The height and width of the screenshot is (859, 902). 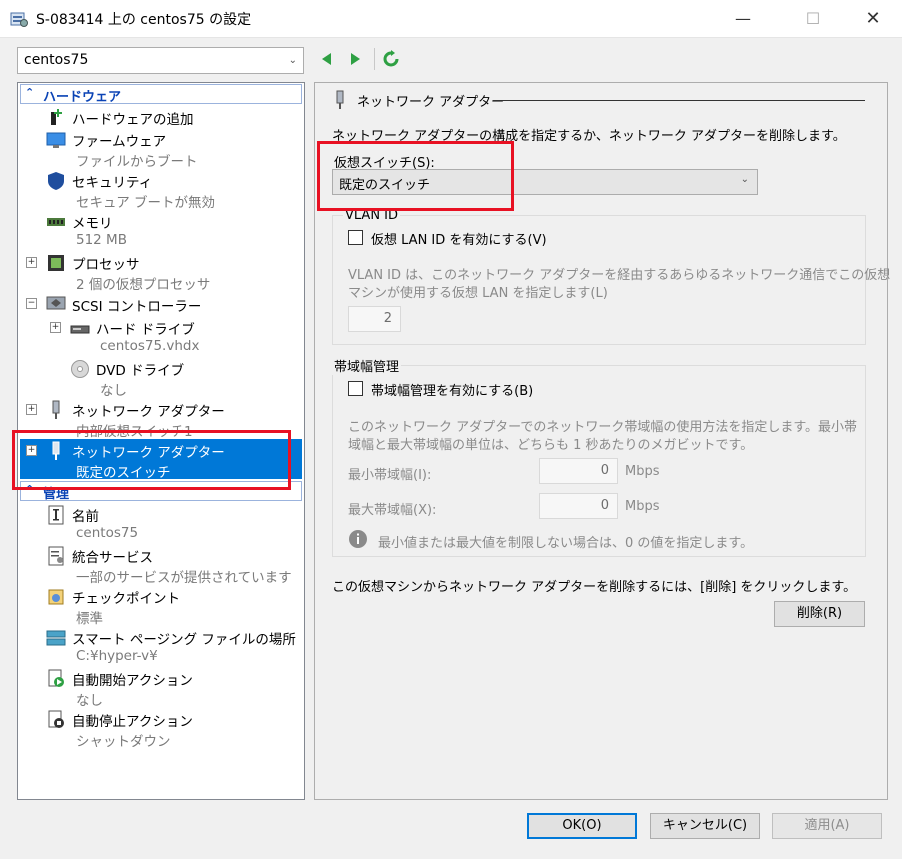 What do you see at coordinates (160, 60) in the screenshot?
I see `vm-selector: centos75 ⌄` at bounding box center [160, 60].